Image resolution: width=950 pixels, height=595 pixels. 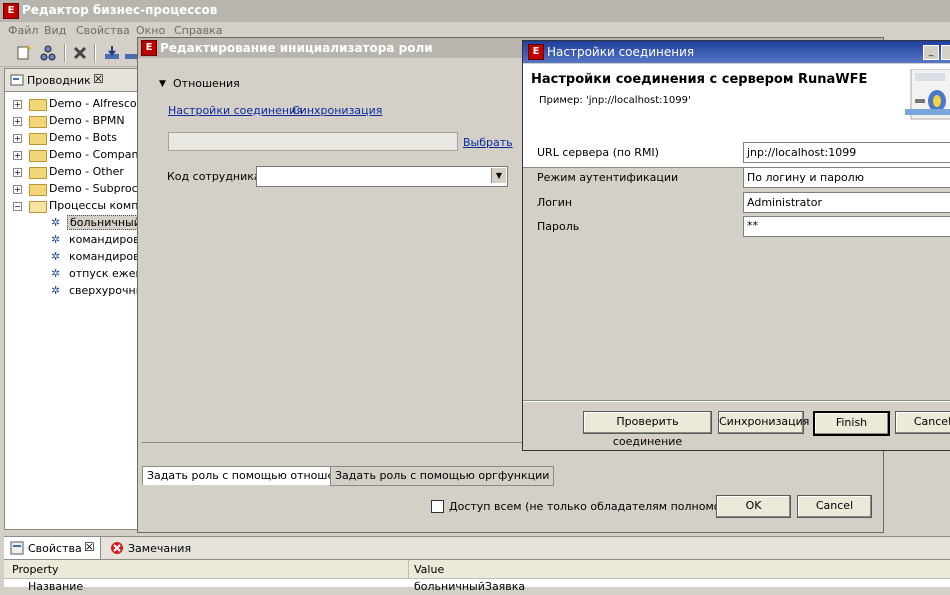 What do you see at coordinates (105, 222) in the screenshot?
I see `tree-item-label-selected: больничный` at bounding box center [105, 222].